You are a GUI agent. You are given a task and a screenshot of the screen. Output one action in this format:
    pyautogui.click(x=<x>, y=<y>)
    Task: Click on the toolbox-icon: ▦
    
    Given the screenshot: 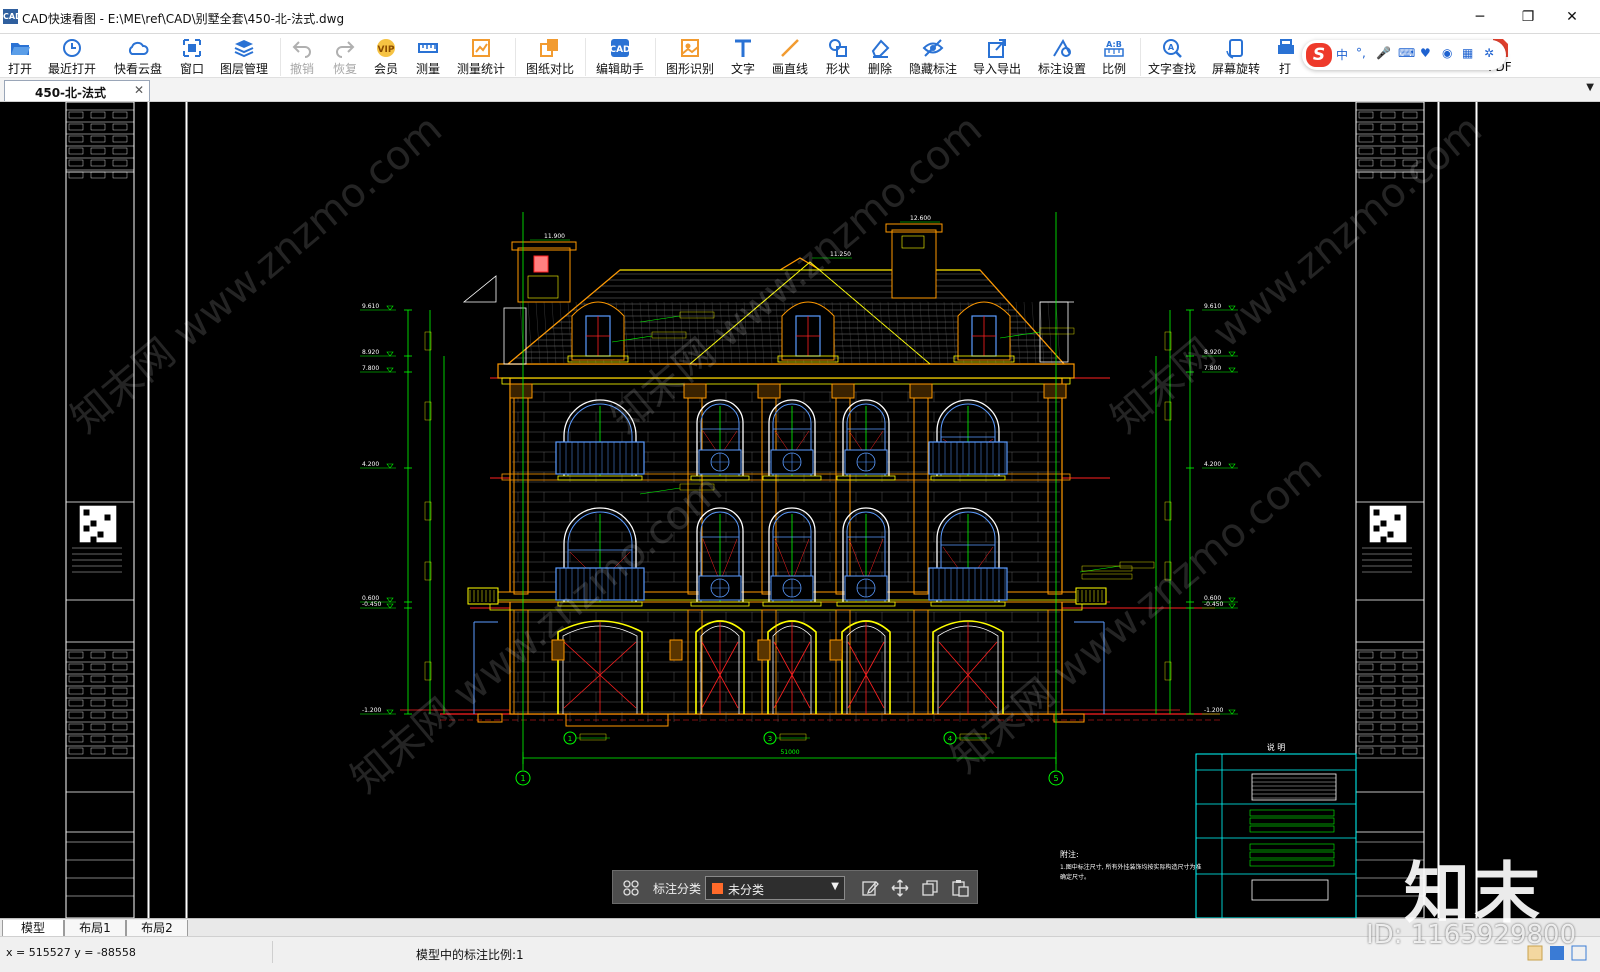 What is the action you would take?
    pyautogui.click(x=1467, y=53)
    